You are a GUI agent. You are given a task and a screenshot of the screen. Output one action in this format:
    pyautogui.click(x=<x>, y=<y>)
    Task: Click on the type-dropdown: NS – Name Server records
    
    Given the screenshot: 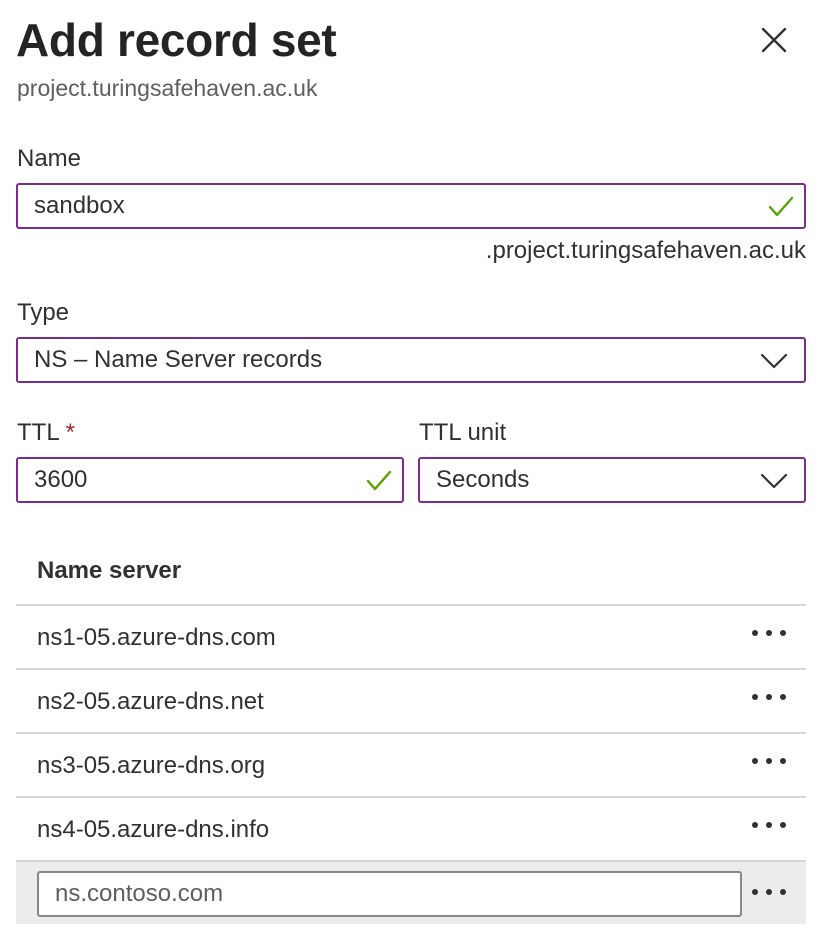 What is the action you would take?
    pyautogui.click(x=411, y=360)
    